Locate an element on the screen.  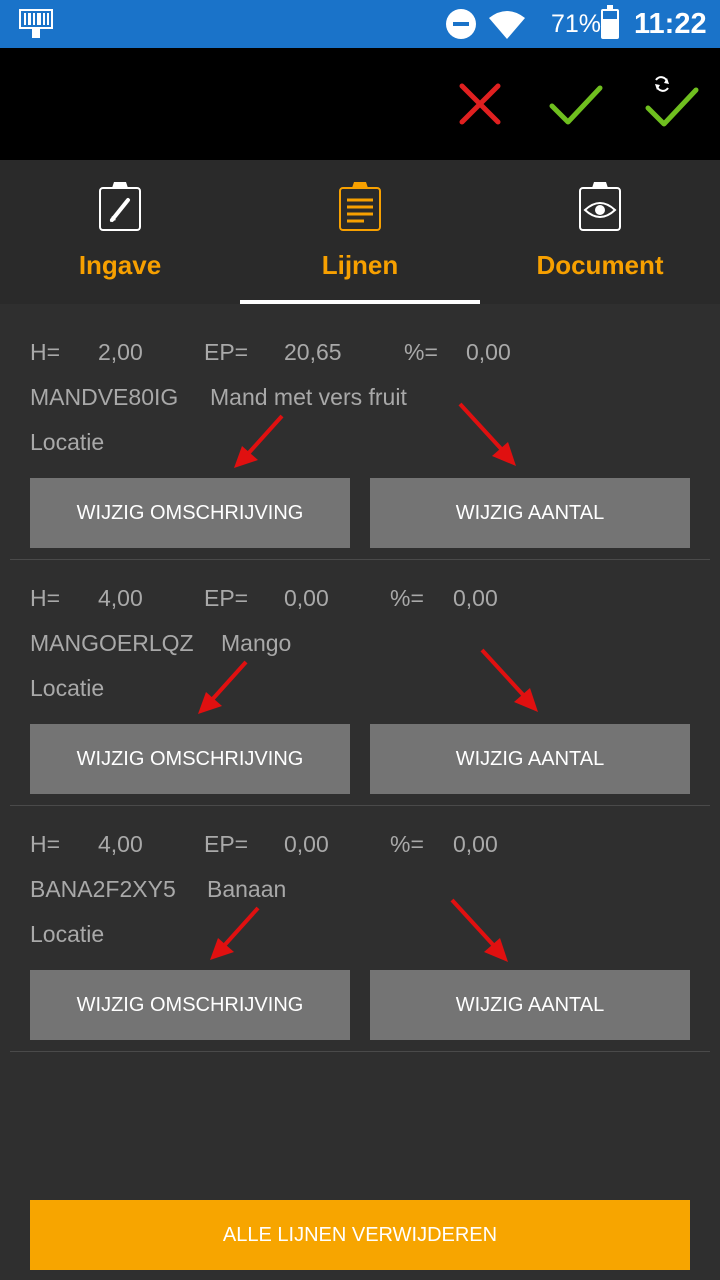
battery-percent: 71% is located at coordinates (576, 24).